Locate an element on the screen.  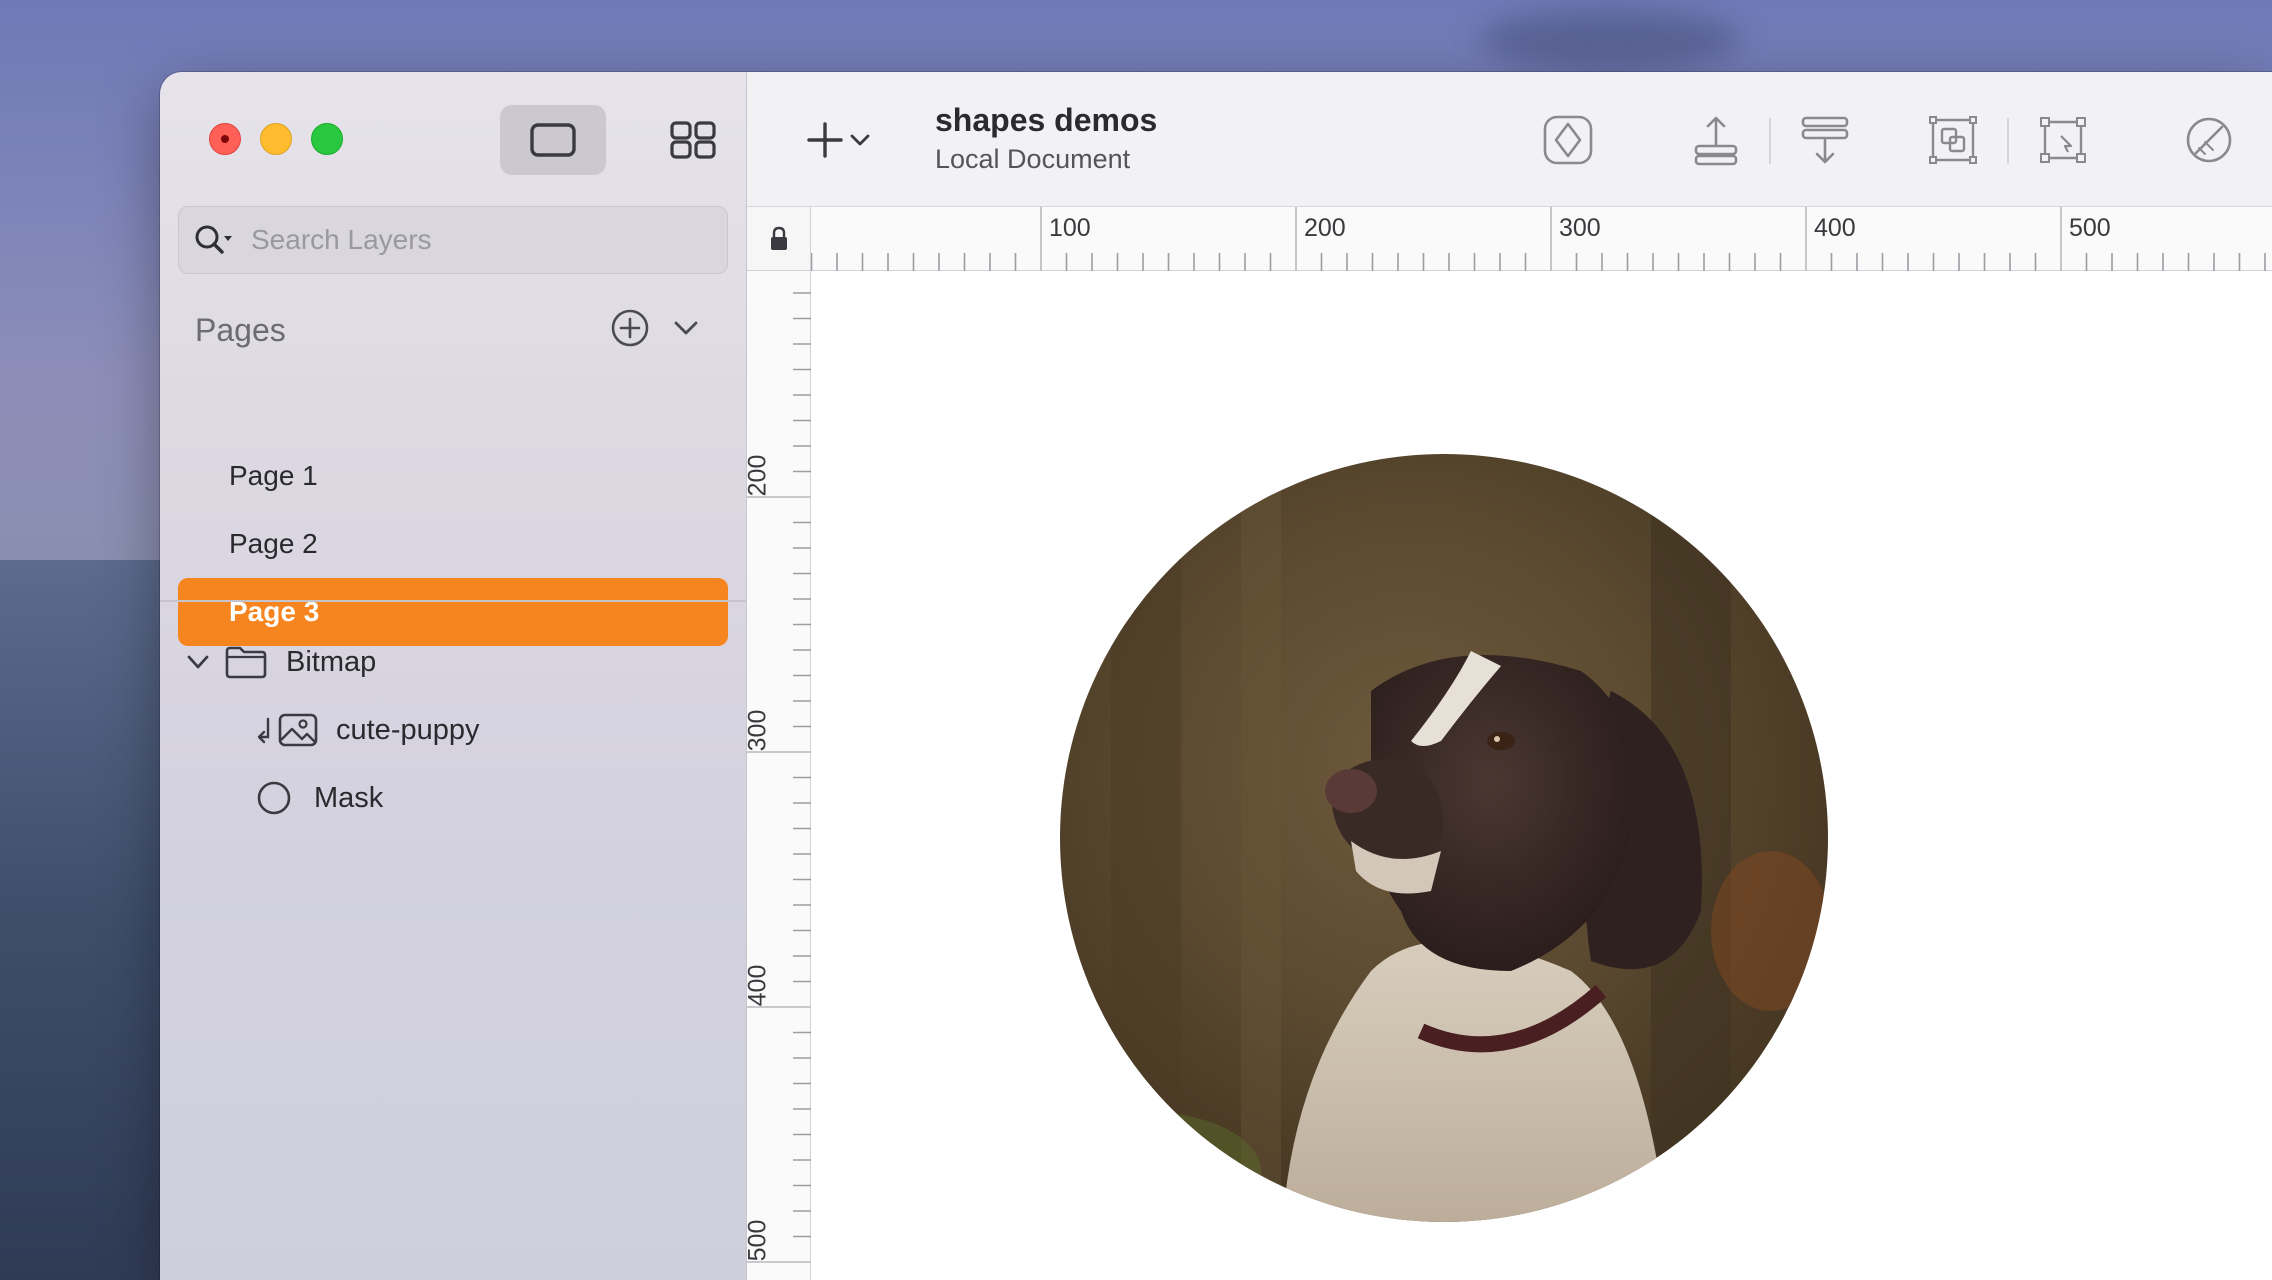
layer-label: Bitmap is located at coordinates (331, 661).